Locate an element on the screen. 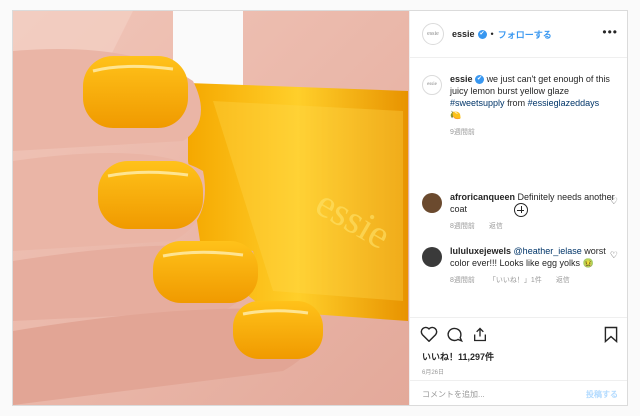 This screenshot has width=640, height=416. caption-avatar-text: essie is located at coordinates (432, 84).